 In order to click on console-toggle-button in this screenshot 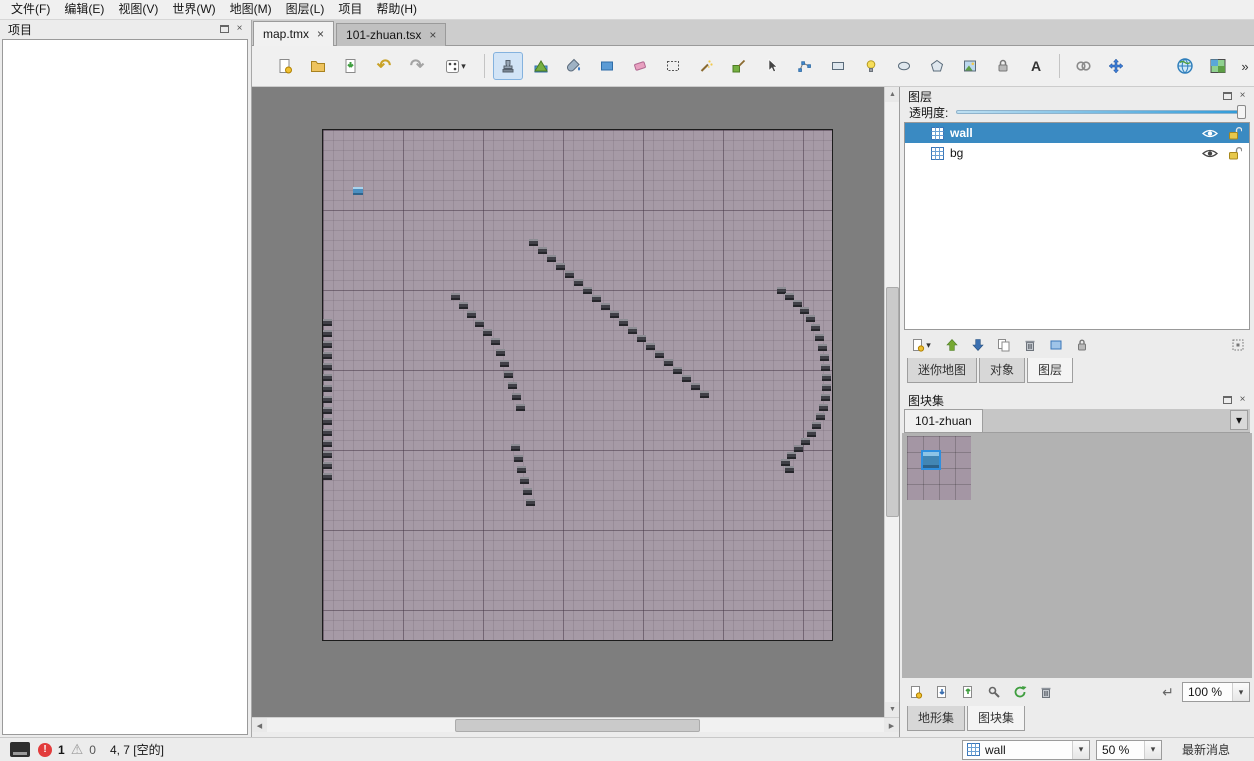, I will do `click(20, 749)`.